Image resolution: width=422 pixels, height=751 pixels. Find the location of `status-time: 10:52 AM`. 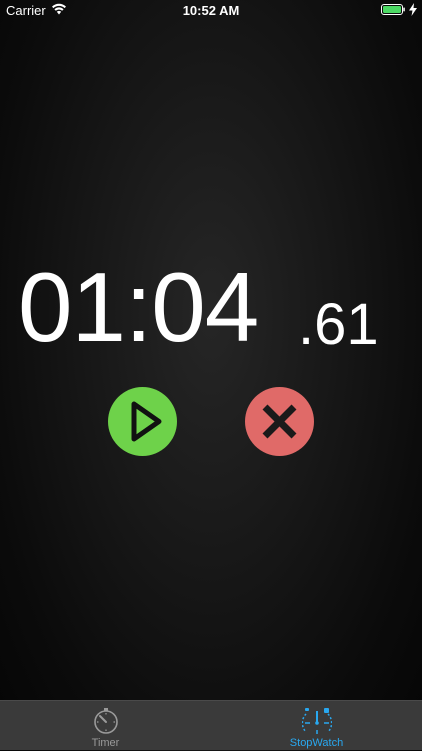

status-time: 10:52 AM is located at coordinates (211, 10).